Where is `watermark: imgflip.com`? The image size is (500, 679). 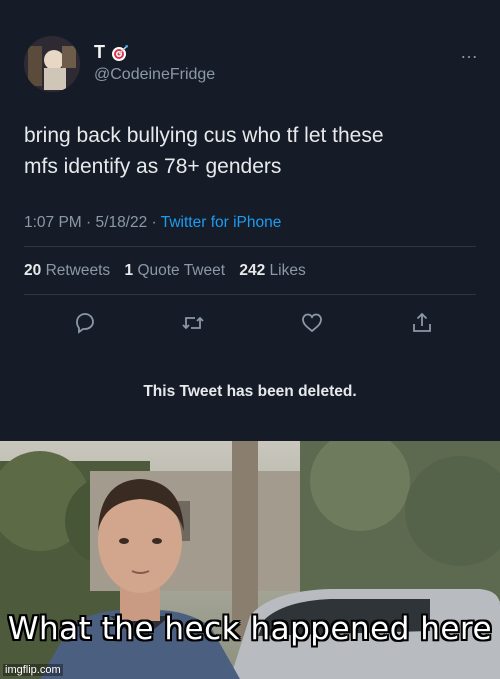 watermark: imgflip.com is located at coordinates (33, 670).